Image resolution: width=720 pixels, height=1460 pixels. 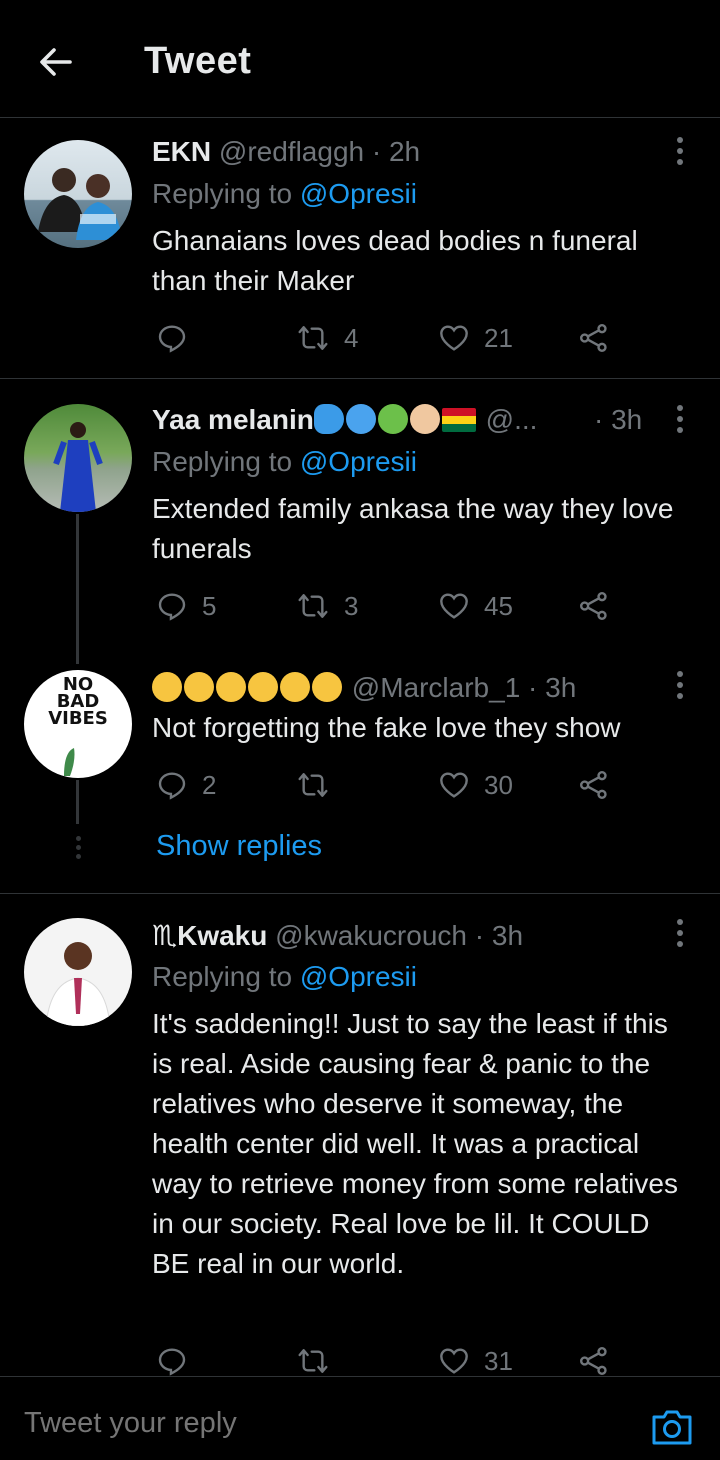 What do you see at coordinates (186, 606) in the screenshot?
I see `reply-button: 5` at bounding box center [186, 606].